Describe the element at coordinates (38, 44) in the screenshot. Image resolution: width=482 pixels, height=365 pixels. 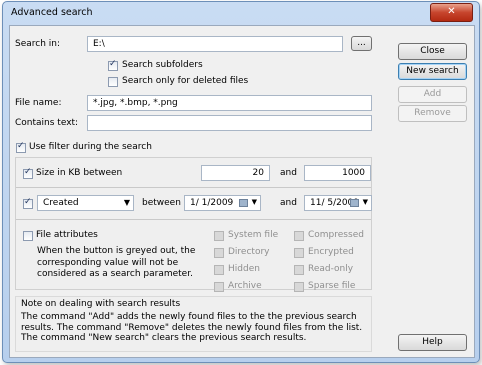
I see `search-in-label: Search in:` at that location.